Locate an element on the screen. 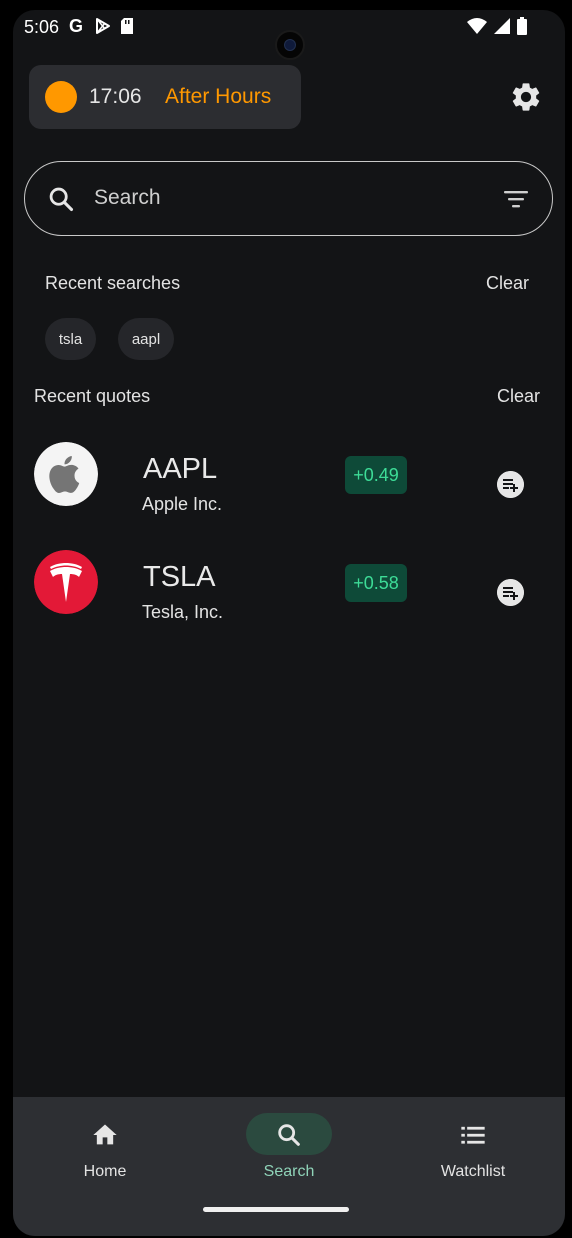 Image resolution: width=572 pixels, height=1238 pixels. nav-item-watchlist: Watchlist is located at coordinates (473, 1152).